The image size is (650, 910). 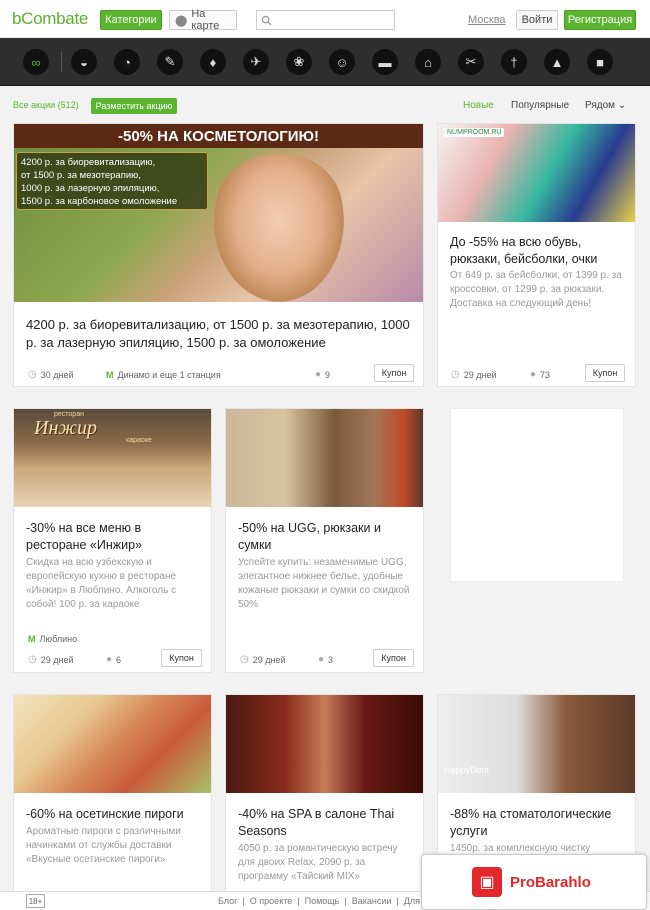 I want to click on all-deals-icon: ∞, so click(x=36, y=62).